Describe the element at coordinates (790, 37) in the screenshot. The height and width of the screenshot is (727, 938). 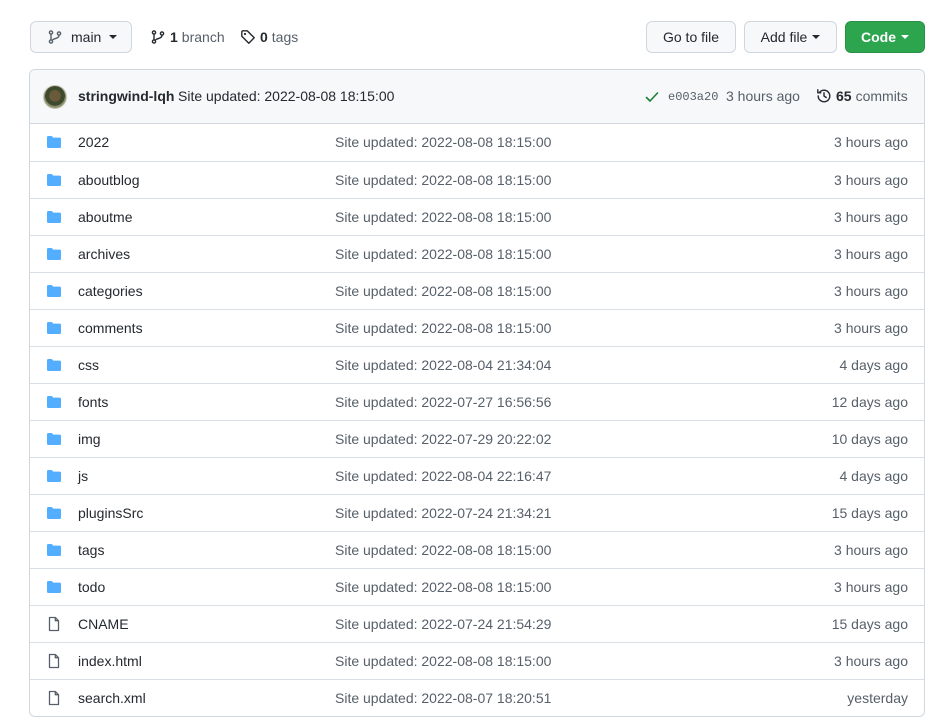
I see `add-file-button: Add file` at that location.